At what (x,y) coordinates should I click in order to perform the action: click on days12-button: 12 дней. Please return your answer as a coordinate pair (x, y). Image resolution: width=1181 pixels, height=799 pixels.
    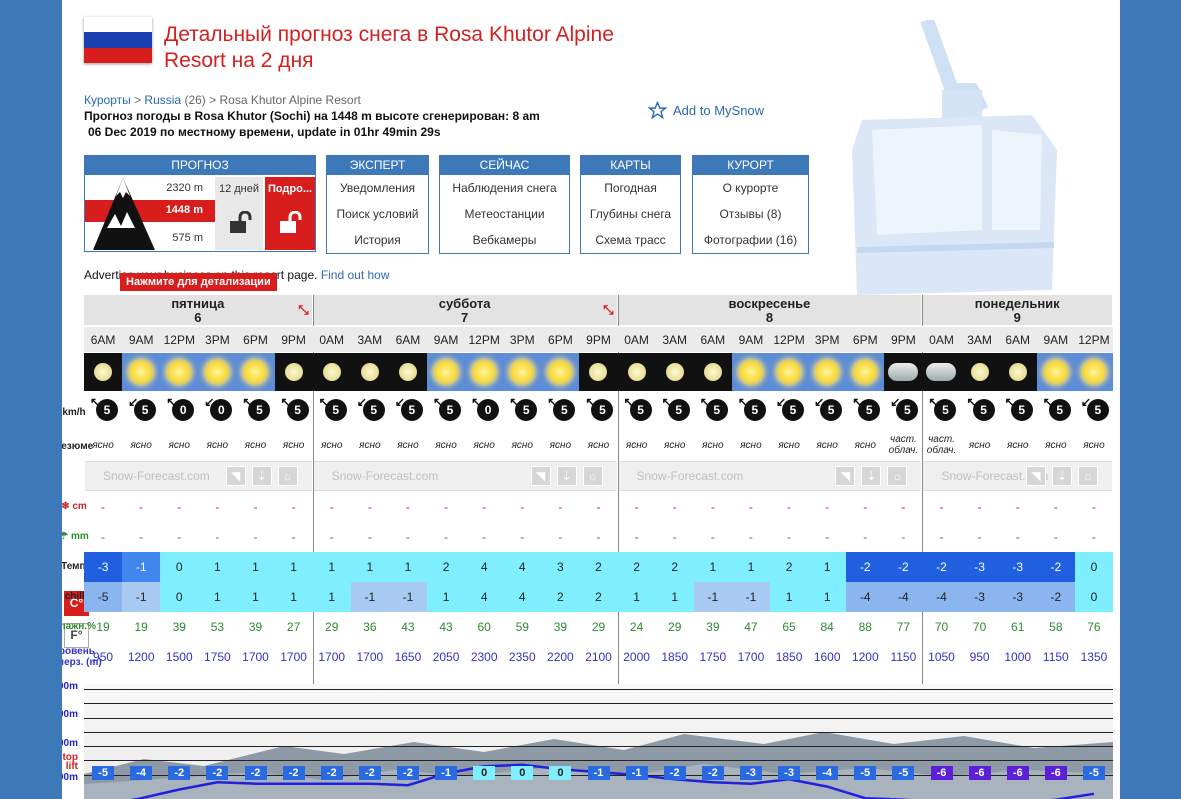
    Looking at the image, I should click on (239, 213).